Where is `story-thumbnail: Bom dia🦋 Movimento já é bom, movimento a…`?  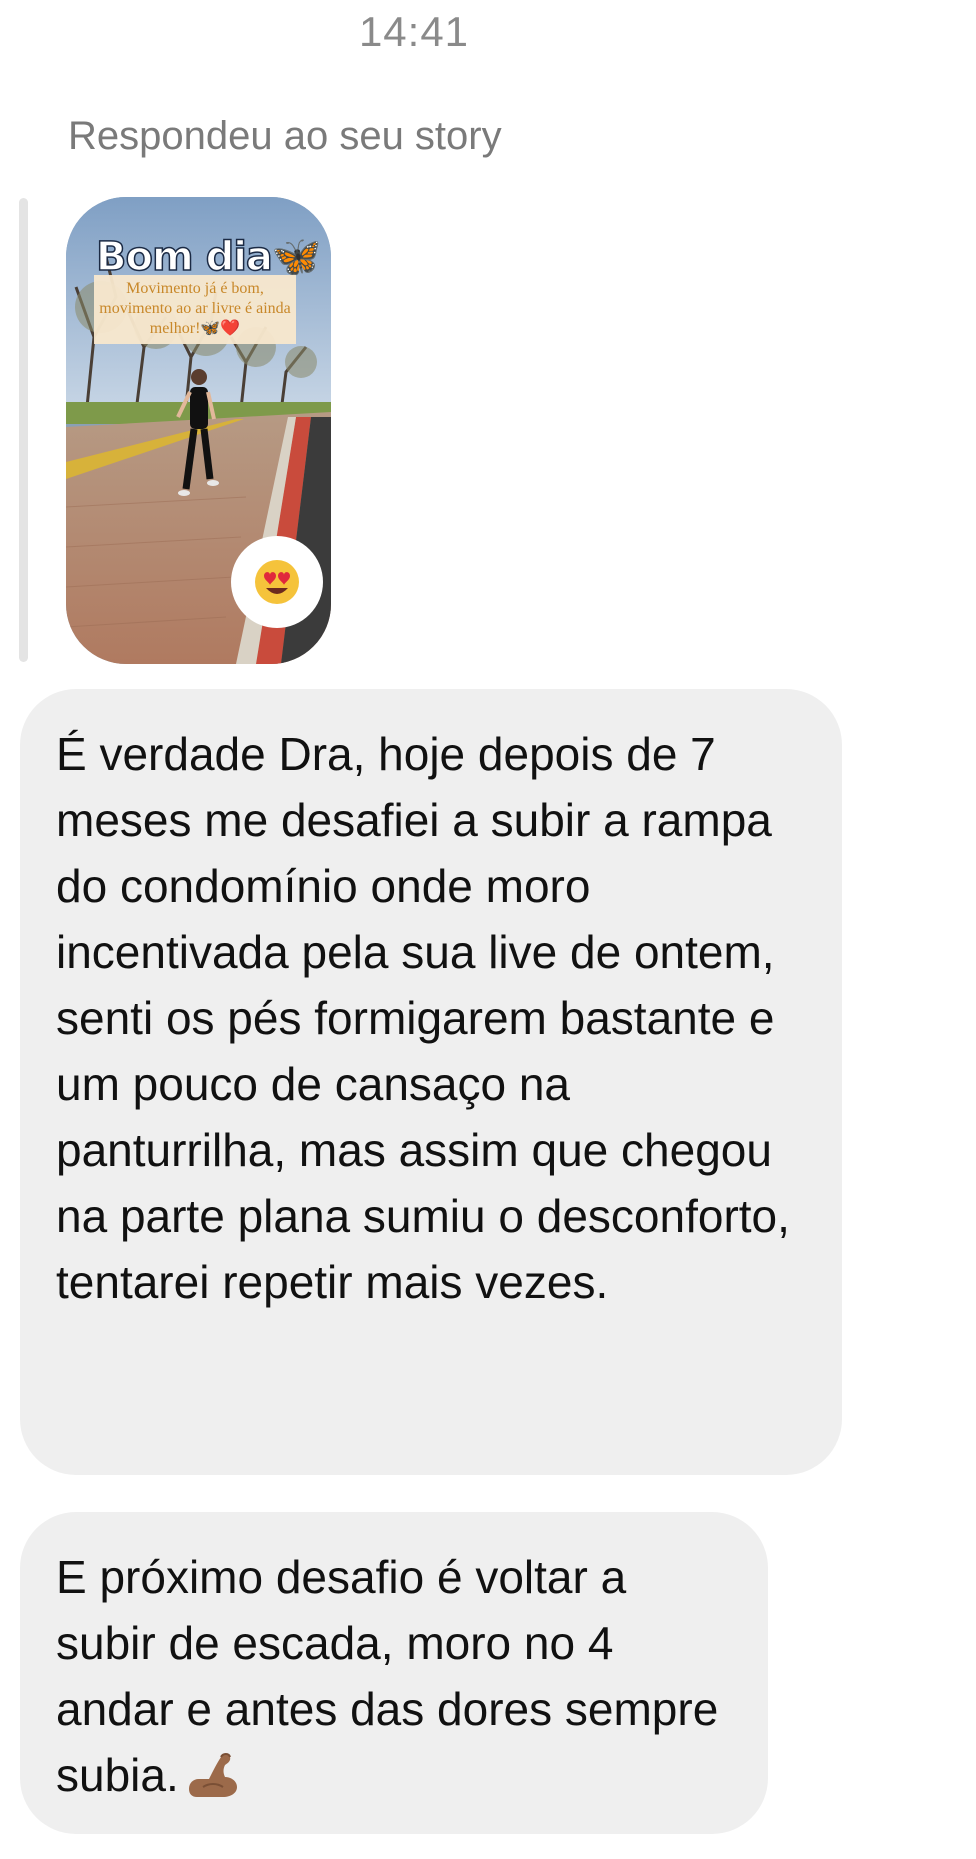 story-thumbnail: Bom dia🦋 Movimento já é bom, movimento a… is located at coordinates (198, 430).